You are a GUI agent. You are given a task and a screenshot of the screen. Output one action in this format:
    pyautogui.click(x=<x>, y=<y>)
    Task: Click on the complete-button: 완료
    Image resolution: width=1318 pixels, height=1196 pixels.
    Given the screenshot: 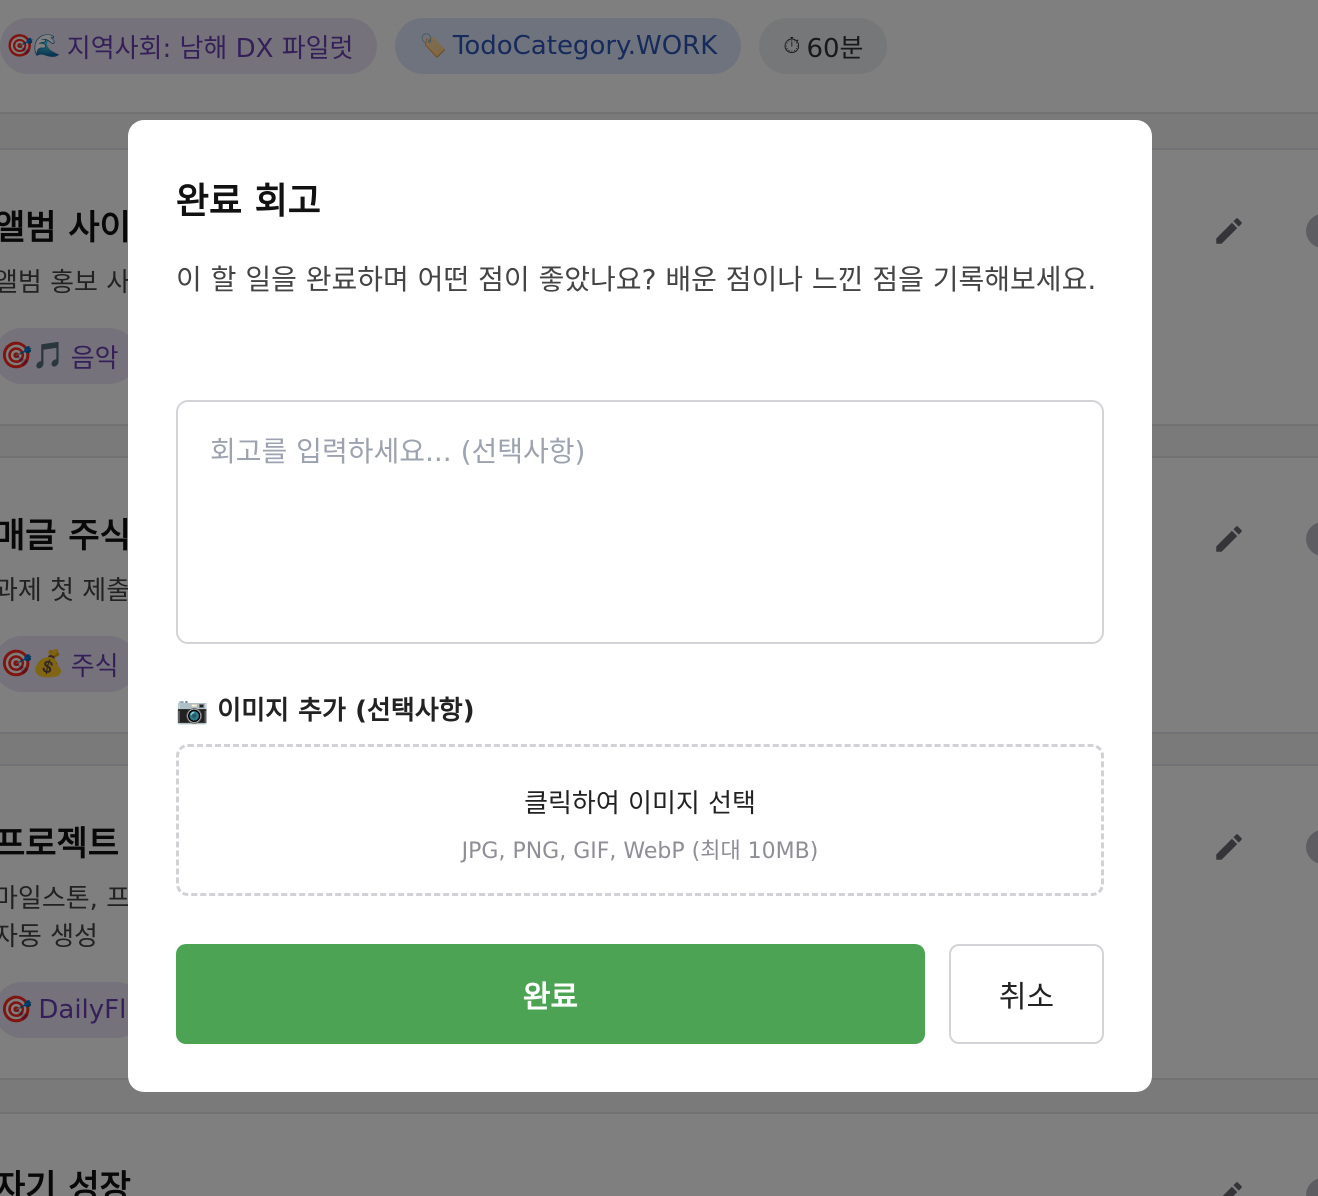 What is the action you would take?
    pyautogui.click(x=550, y=994)
    